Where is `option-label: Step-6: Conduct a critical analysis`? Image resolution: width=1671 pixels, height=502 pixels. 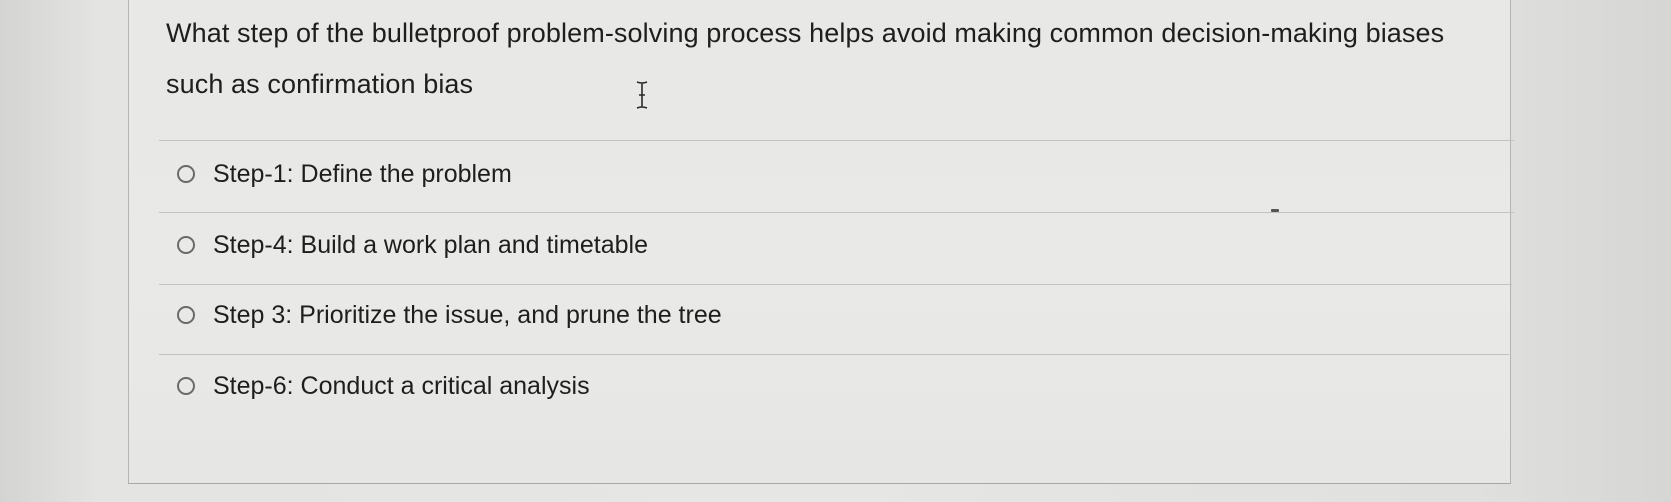
option-label: Step-6: Conduct a critical analysis is located at coordinates (401, 385).